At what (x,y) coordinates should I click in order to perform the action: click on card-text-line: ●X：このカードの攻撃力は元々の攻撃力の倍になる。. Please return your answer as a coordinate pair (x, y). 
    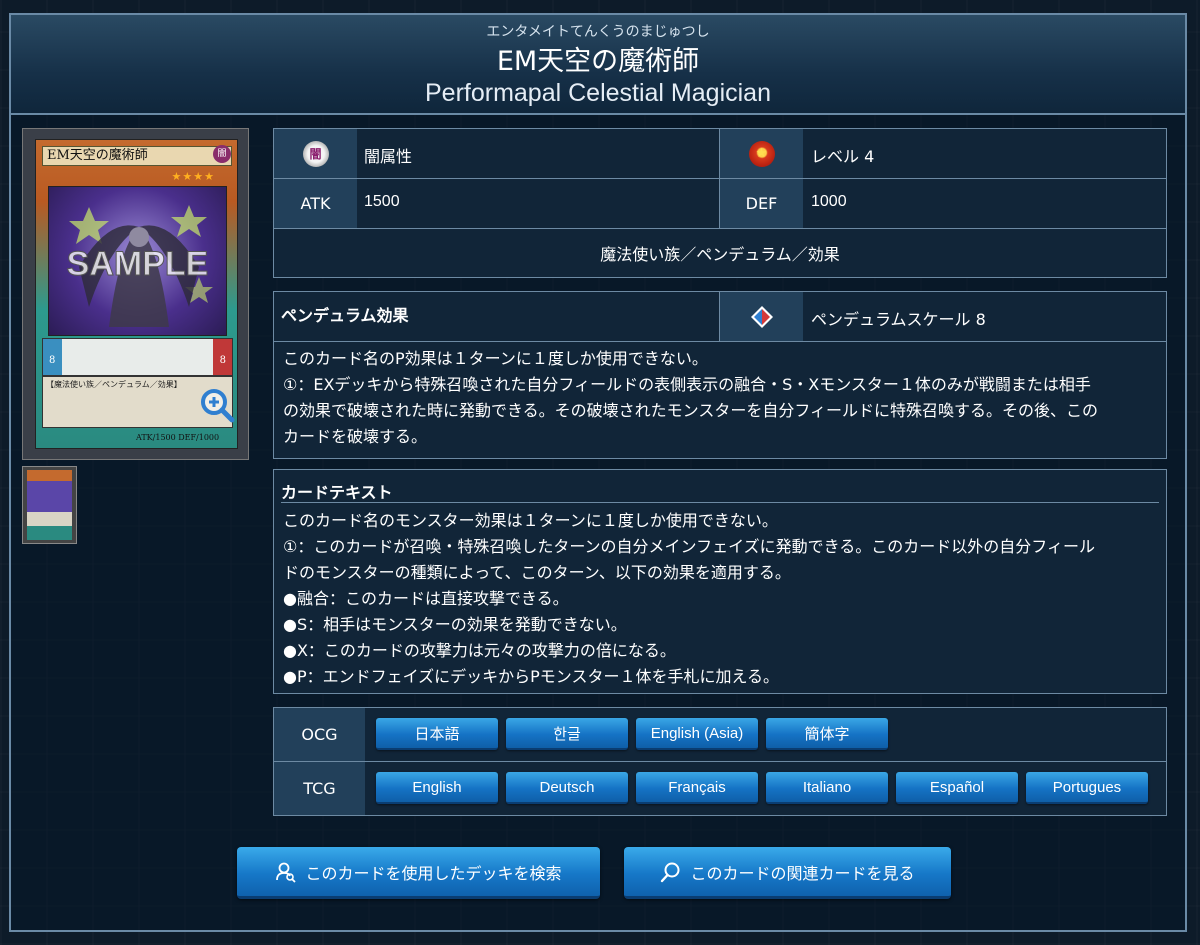
    Looking at the image, I should click on (479, 650).